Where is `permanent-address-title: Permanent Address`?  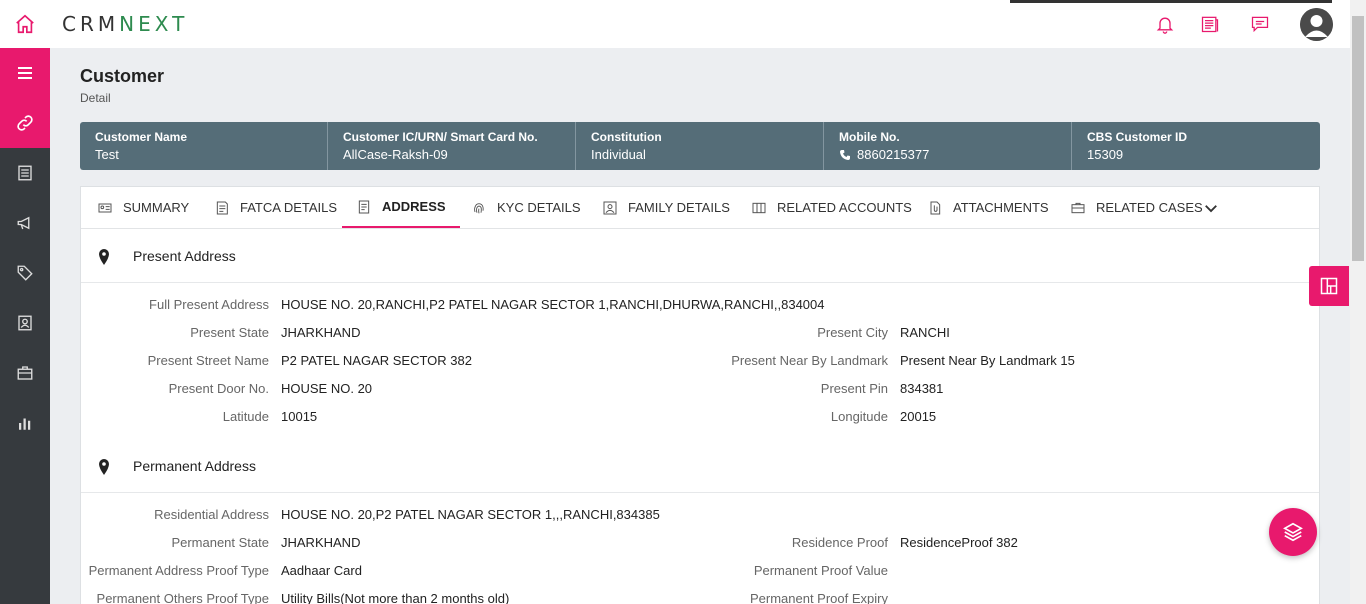 permanent-address-title: Permanent Address is located at coordinates (194, 466).